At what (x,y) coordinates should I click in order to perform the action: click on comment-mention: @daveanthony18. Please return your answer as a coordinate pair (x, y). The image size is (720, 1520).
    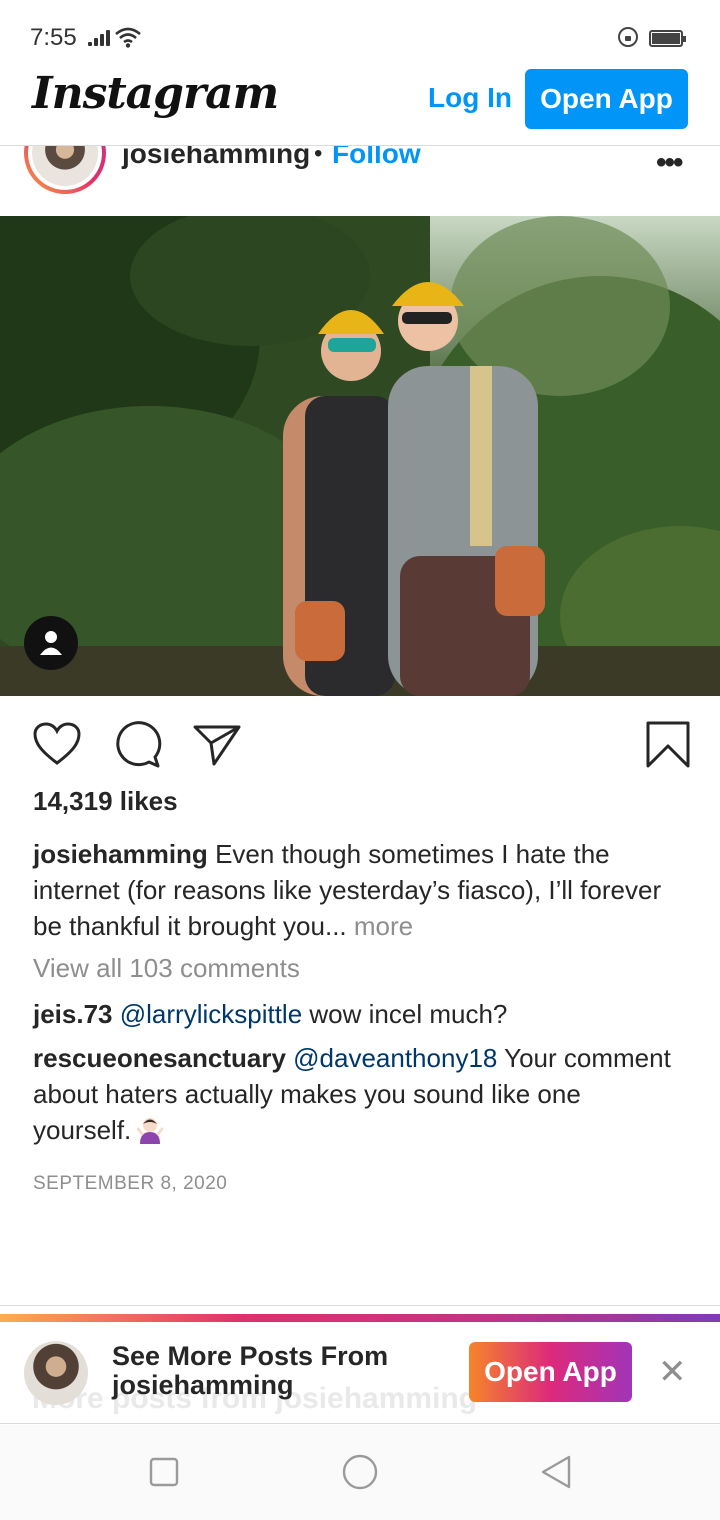
    Looking at the image, I should click on (395, 1058).